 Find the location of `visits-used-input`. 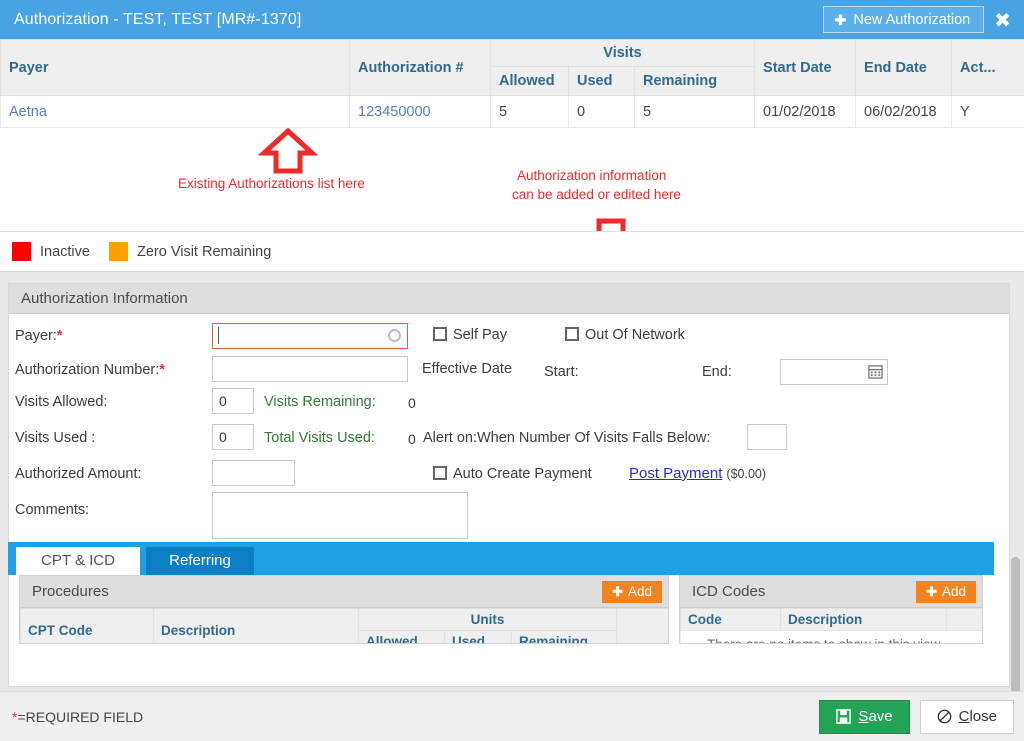

visits-used-input is located at coordinates (233, 437).